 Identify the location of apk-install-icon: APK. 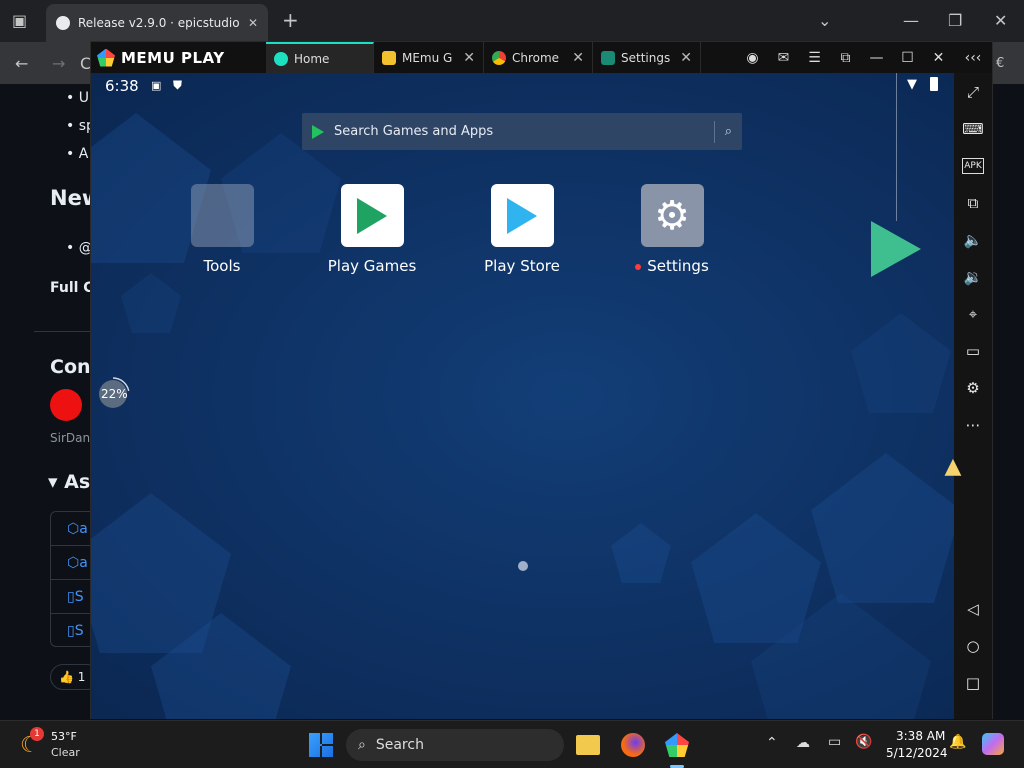
(973, 166).